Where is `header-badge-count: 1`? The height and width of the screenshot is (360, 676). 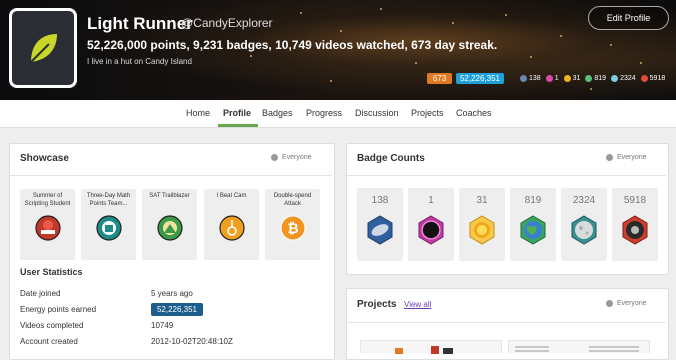 header-badge-count: 1 is located at coordinates (556, 78).